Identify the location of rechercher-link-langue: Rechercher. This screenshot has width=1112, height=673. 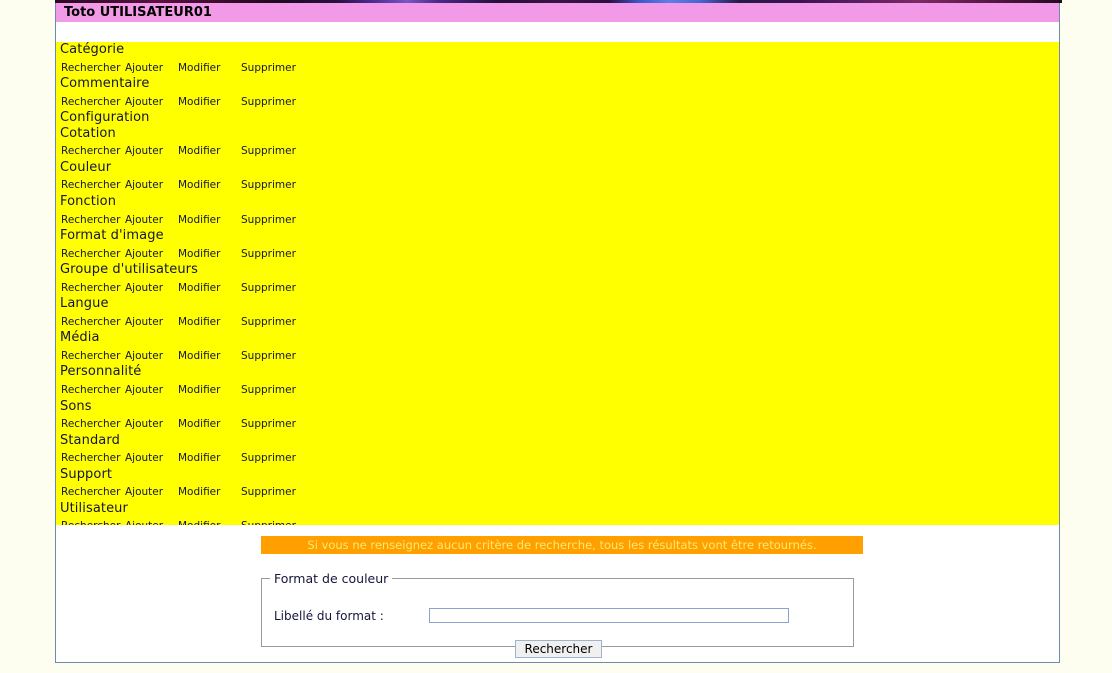
(93, 323).